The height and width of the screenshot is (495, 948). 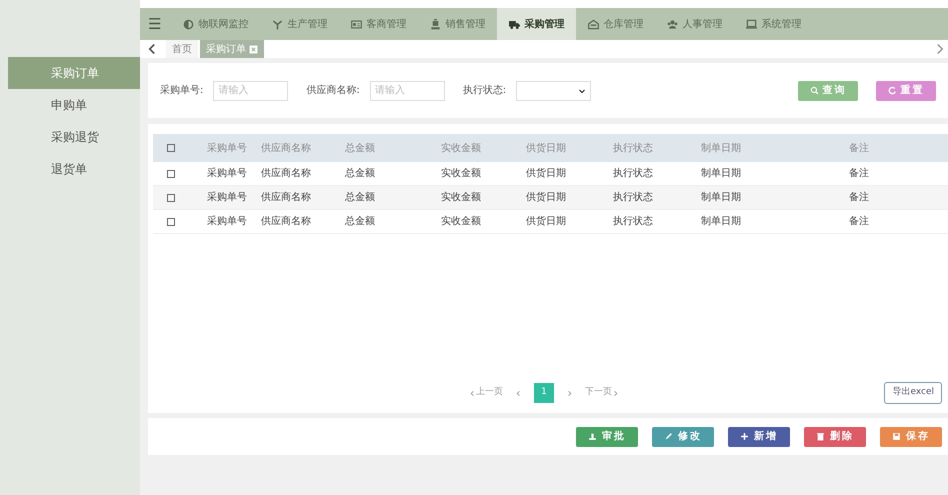 What do you see at coordinates (835, 436) in the screenshot?
I see `delete-button: 删除` at bounding box center [835, 436].